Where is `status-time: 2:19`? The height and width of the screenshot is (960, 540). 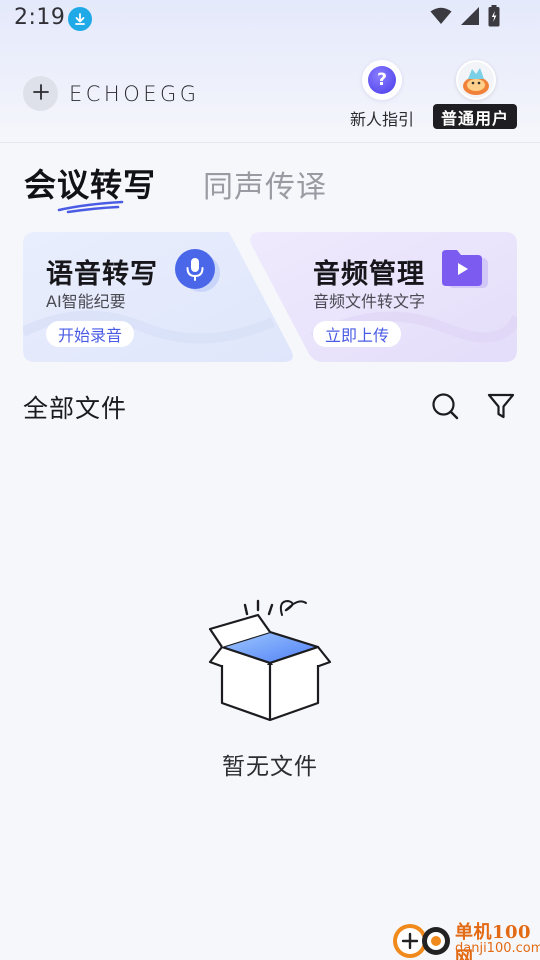
status-time: 2:19 is located at coordinates (40, 17).